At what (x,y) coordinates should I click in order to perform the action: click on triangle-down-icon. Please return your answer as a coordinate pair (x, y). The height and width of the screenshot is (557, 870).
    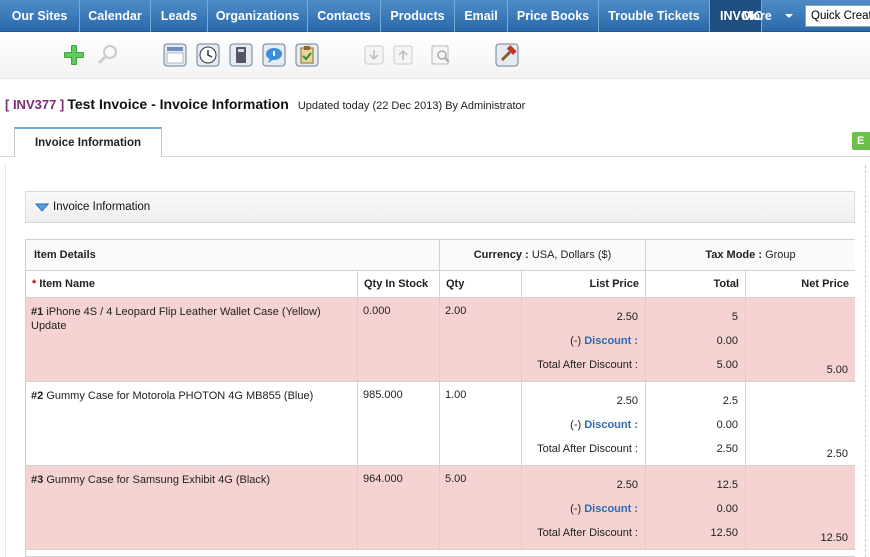
    Looking at the image, I should click on (42, 207).